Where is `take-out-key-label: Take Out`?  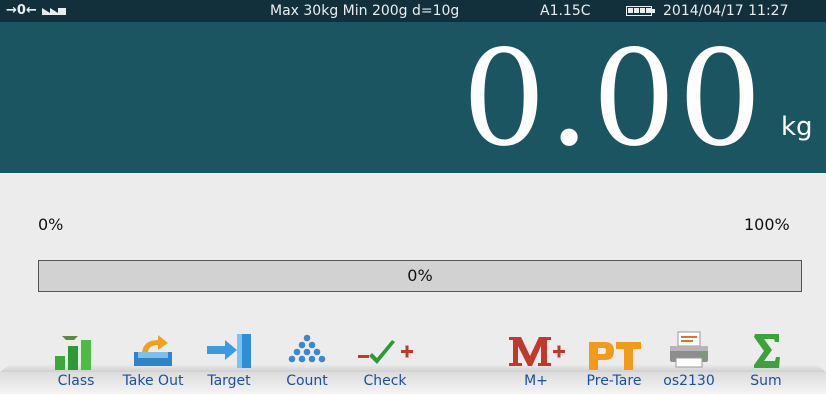
take-out-key-label: Take Out is located at coordinates (153, 381).